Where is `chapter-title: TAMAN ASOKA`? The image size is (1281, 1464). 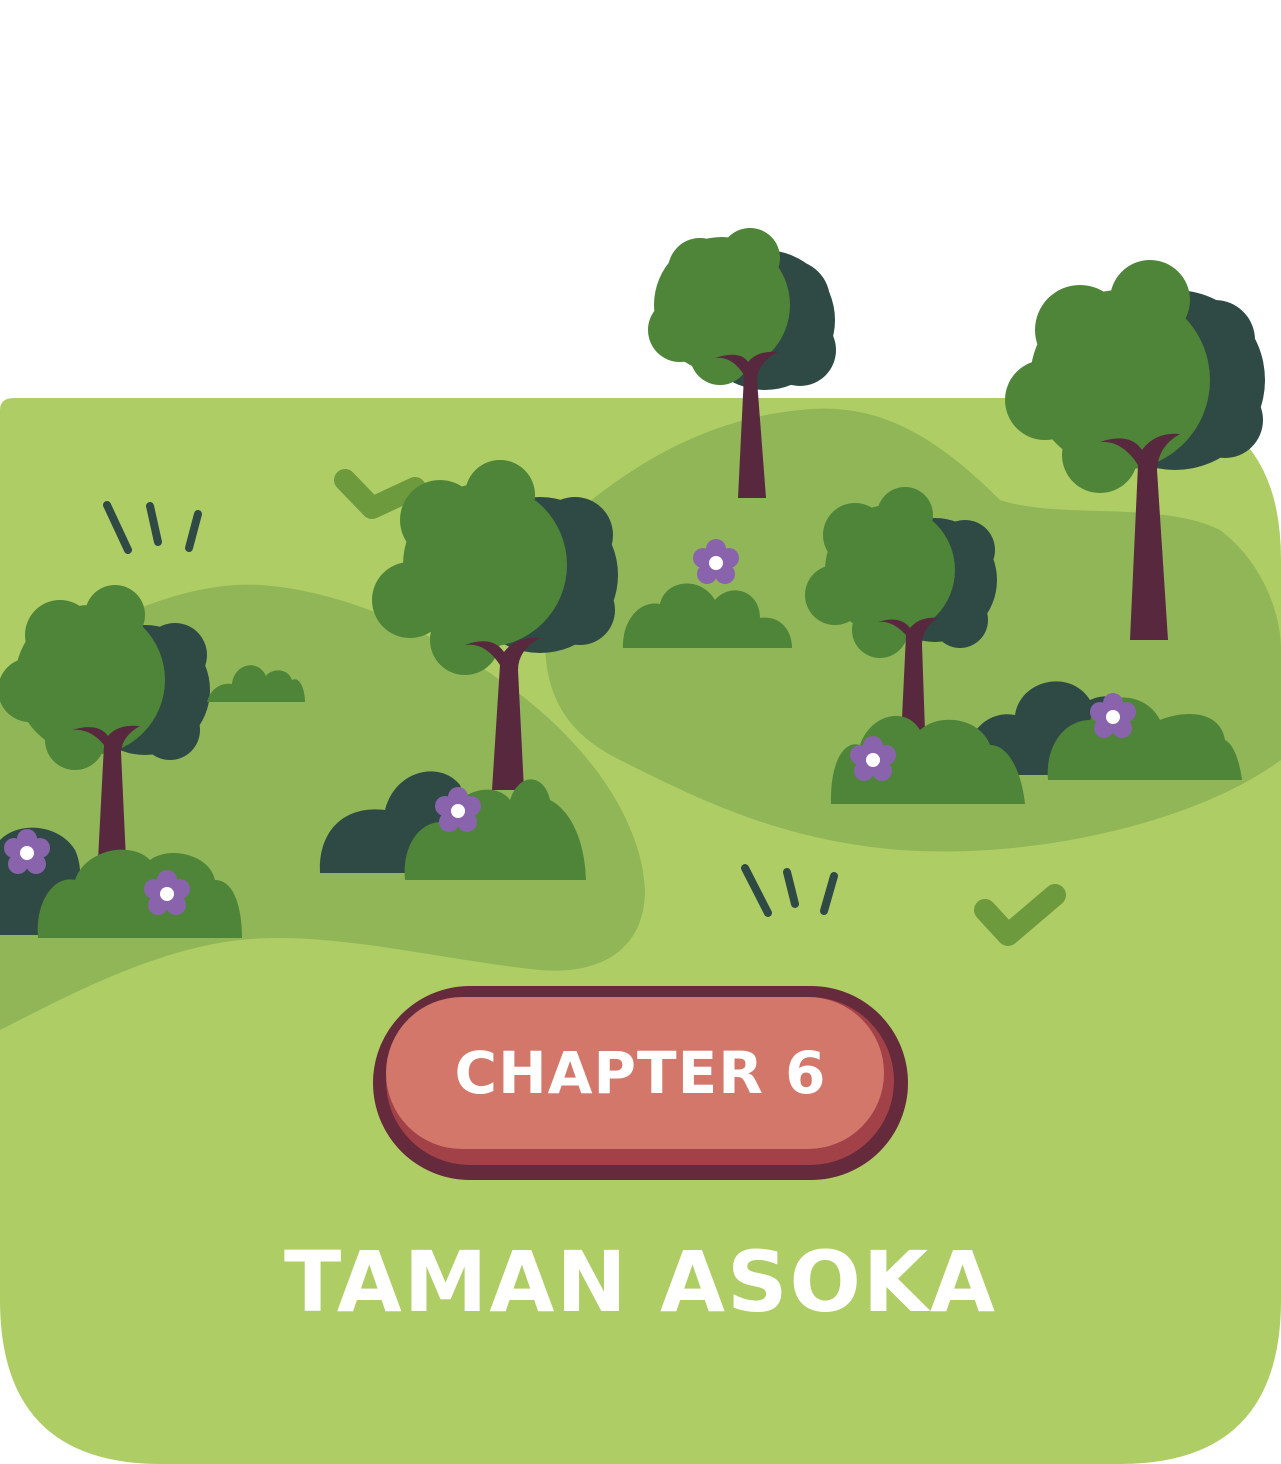
chapter-title: TAMAN ASOKA is located at coordinates (640, 1282).